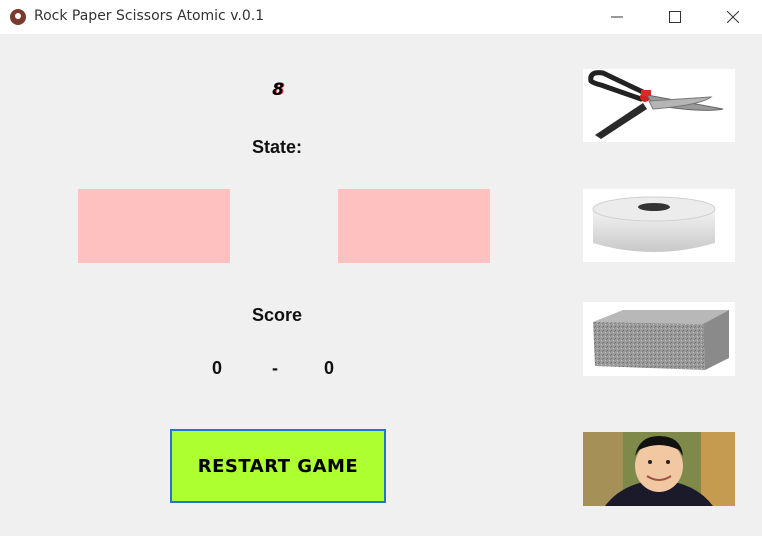  I want to click on close-button, so click(733, 17).